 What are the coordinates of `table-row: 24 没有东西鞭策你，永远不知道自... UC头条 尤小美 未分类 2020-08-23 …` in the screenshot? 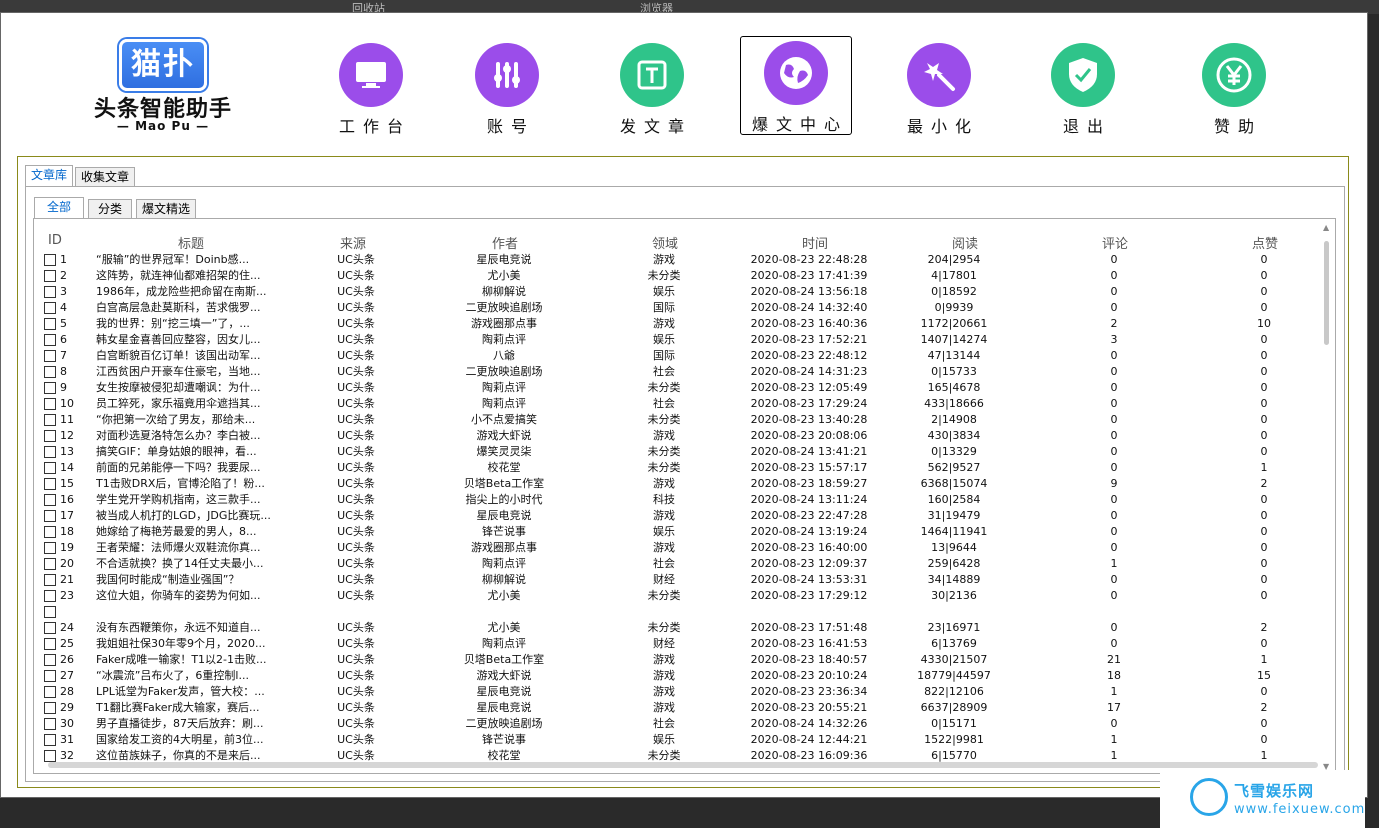 It's located at (684, 628).